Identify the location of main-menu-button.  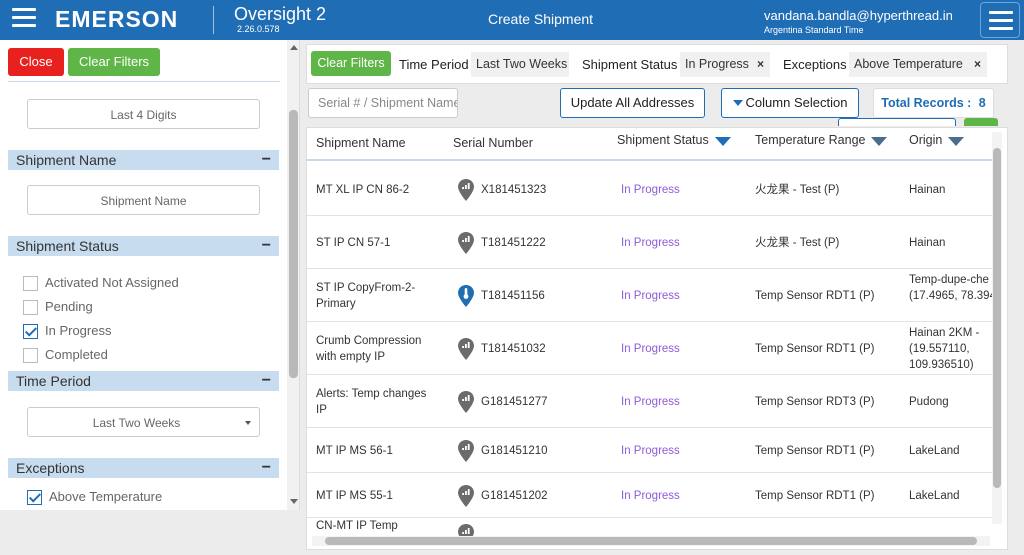
(1000, 20).